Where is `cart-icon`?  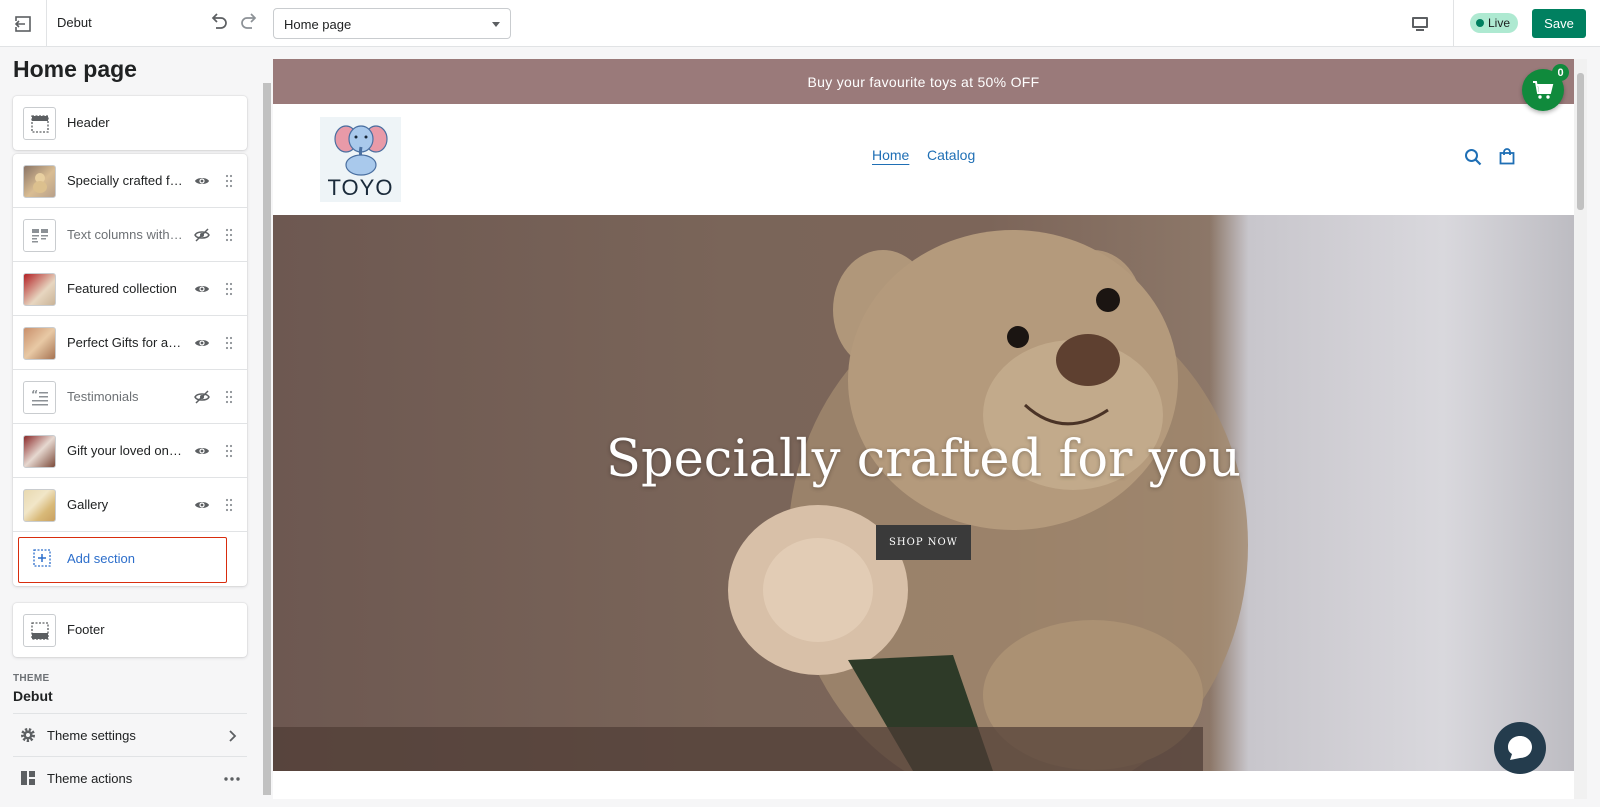
cart-icon is located at coordinates (1543, 90).